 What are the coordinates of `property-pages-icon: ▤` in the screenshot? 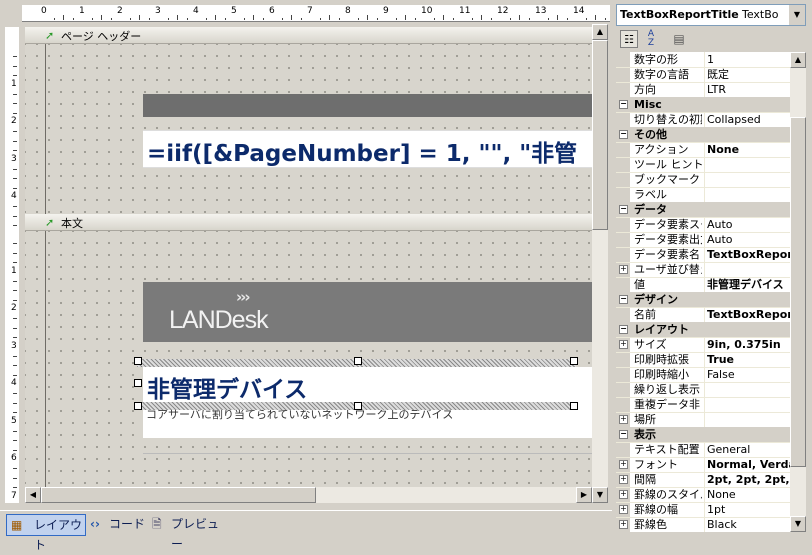 It's located at (679, 39).